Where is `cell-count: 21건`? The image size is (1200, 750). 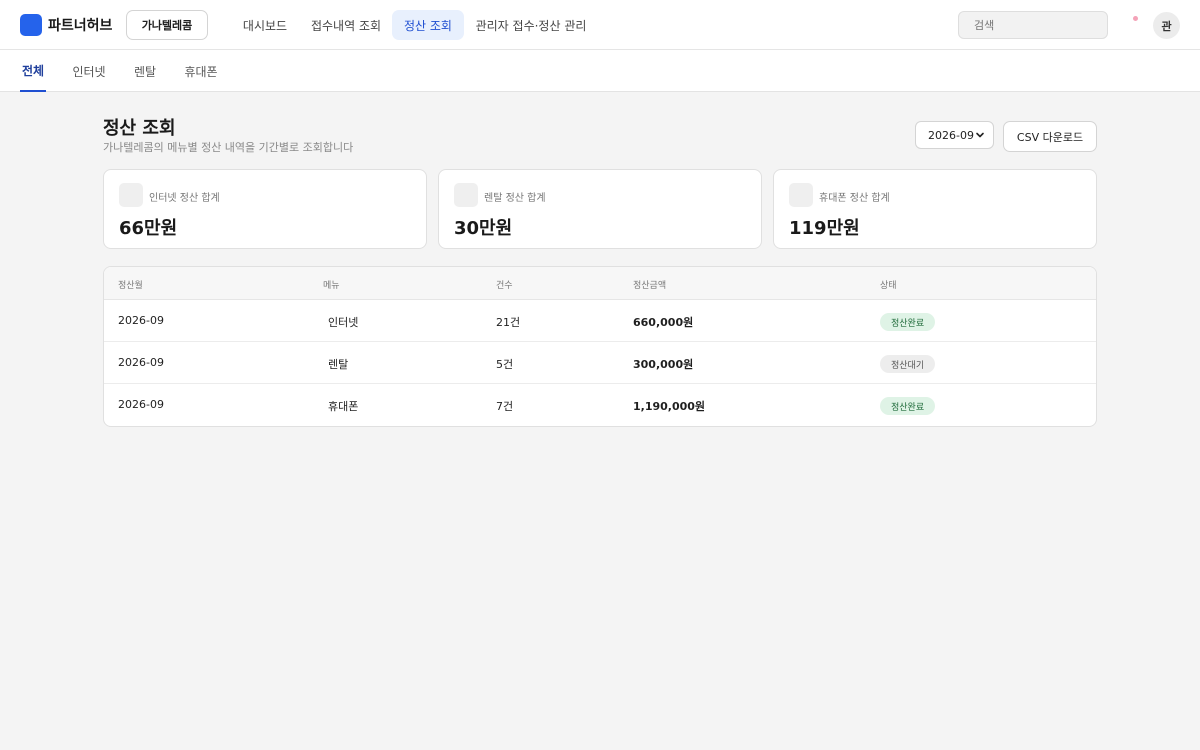
cell-count: 21건 is located at coordinates (508, 322).